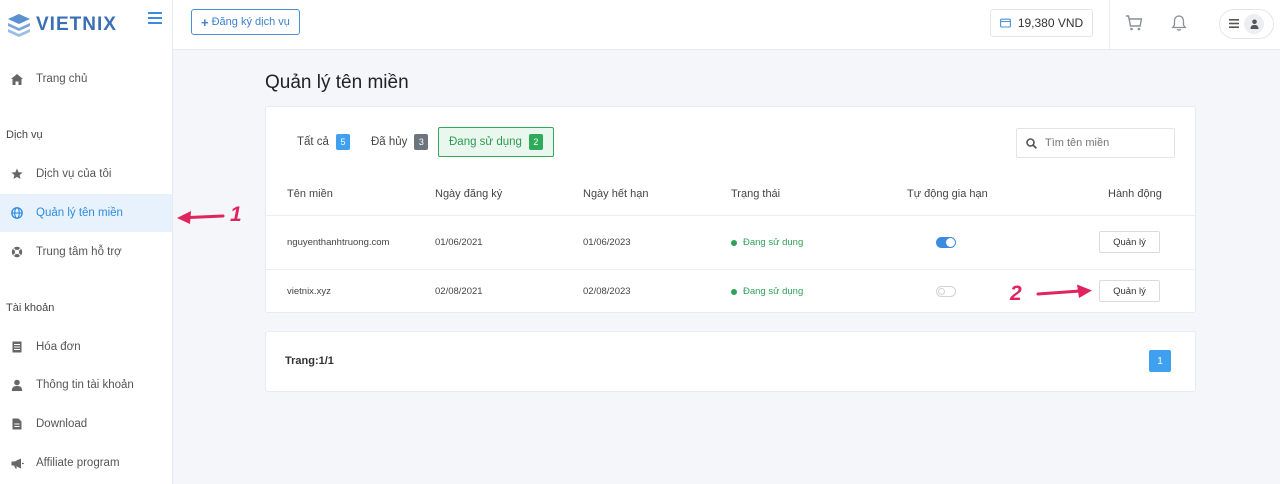  What do you see at coordinates (76, 24) in the screenshot?
I see `brand-name: VIETNIX` at bounding box center [76, 24].